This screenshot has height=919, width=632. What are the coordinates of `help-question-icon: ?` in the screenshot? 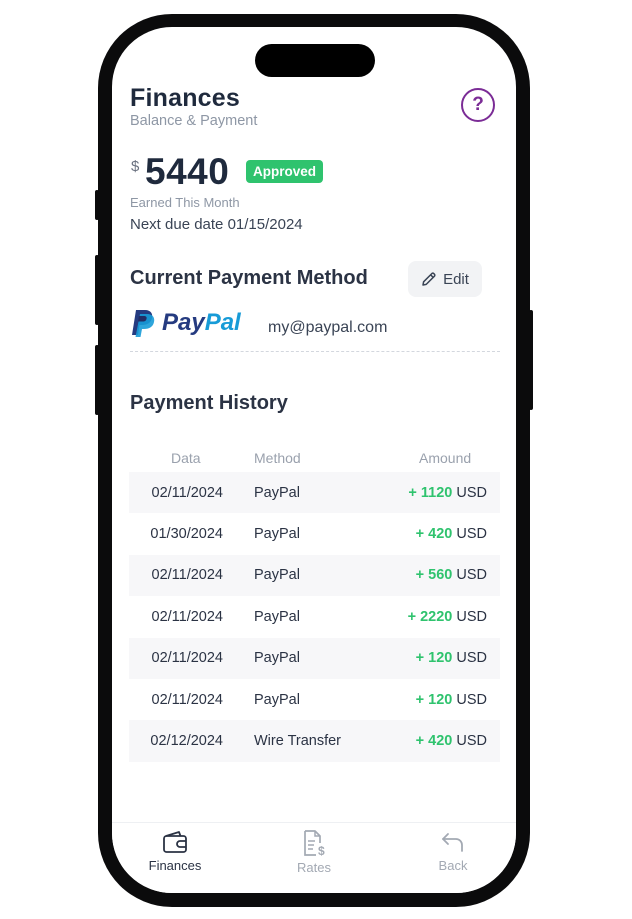 It's located at (478, 105).